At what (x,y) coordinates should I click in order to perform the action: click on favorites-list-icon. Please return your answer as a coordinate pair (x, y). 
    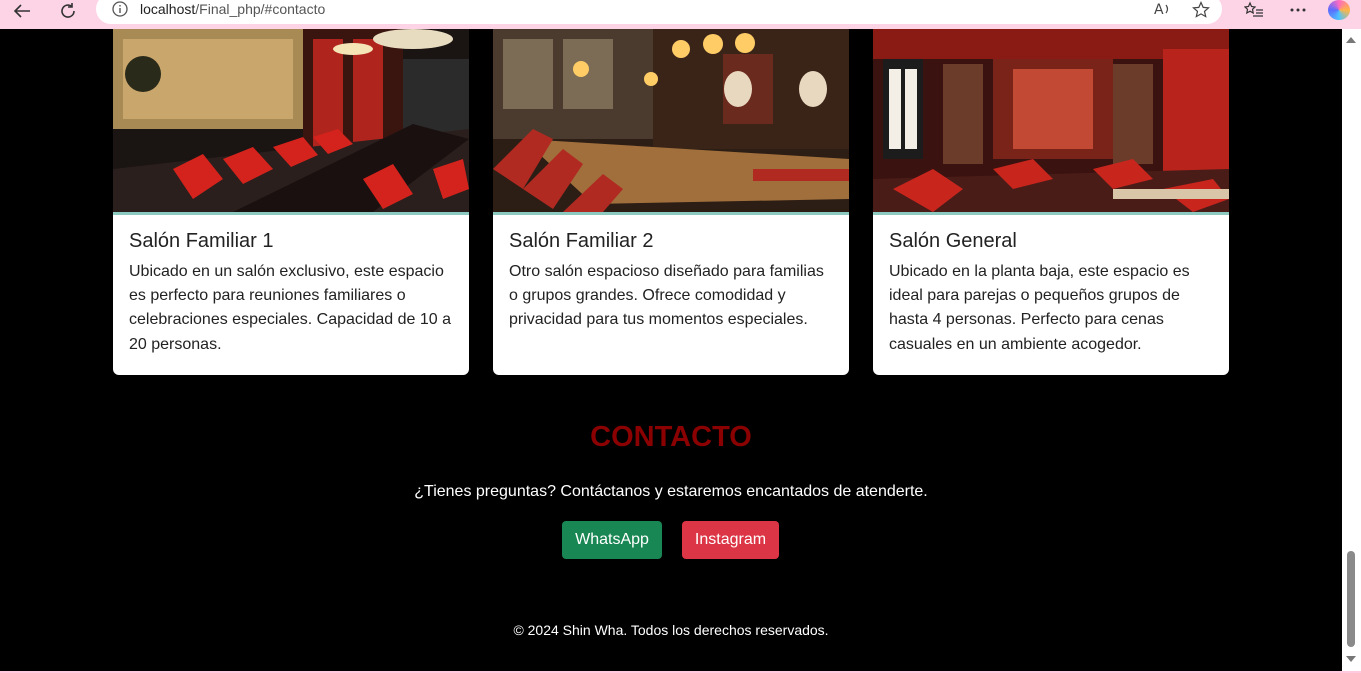
    Looking at the image, I should click on (1254, 10).